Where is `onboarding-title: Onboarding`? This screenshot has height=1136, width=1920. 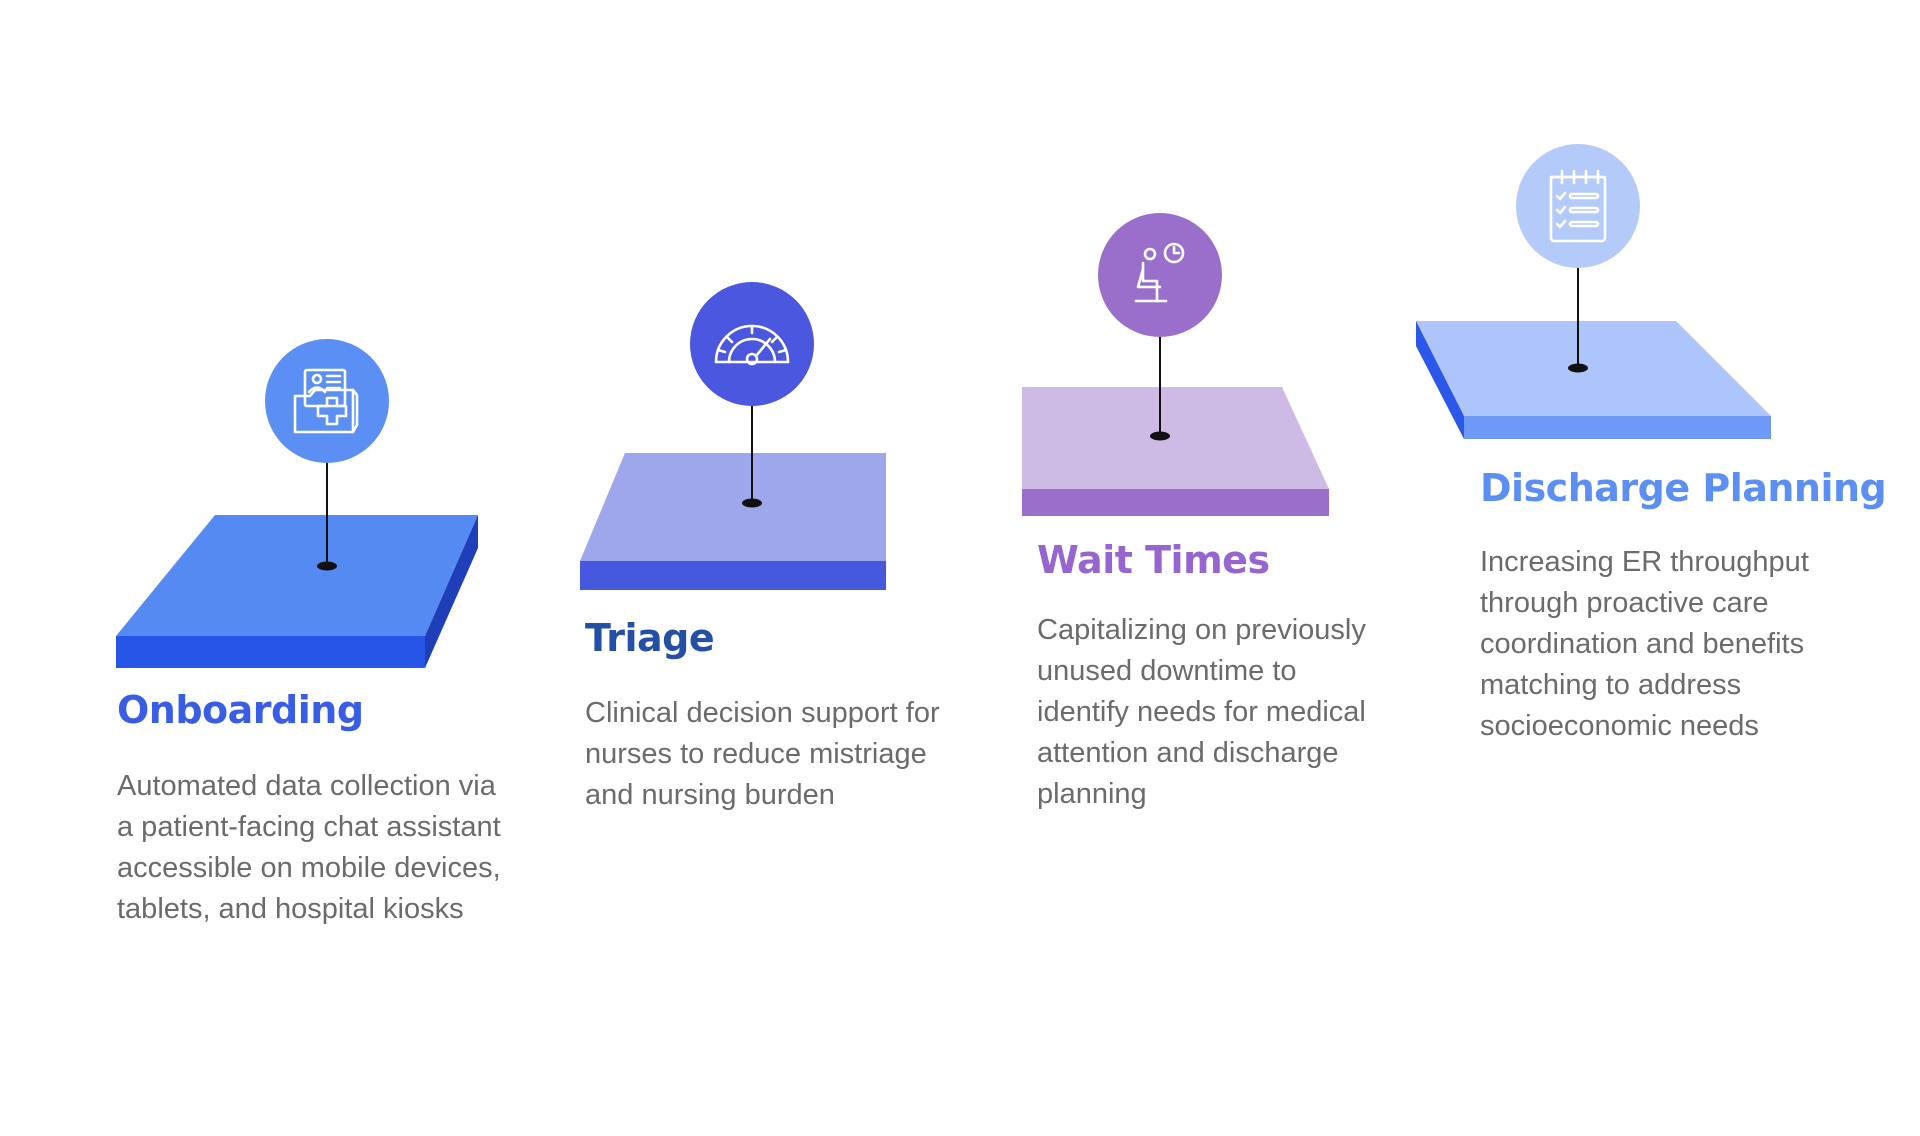 onboarding-title: Onboarding is located at coordinates (240, 710).